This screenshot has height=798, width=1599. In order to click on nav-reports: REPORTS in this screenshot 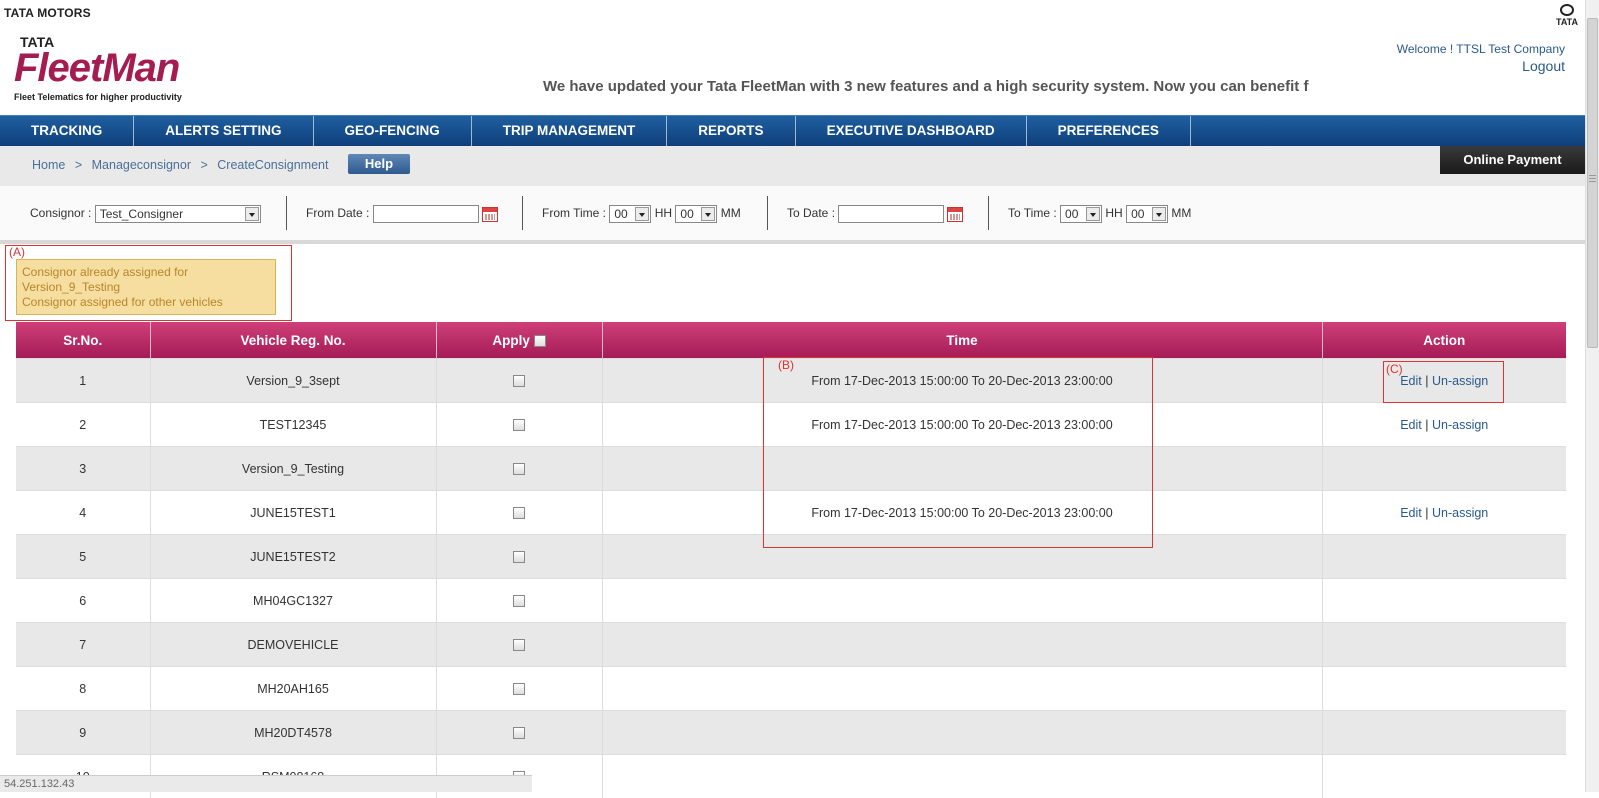, I will do `click(731, 131)`.